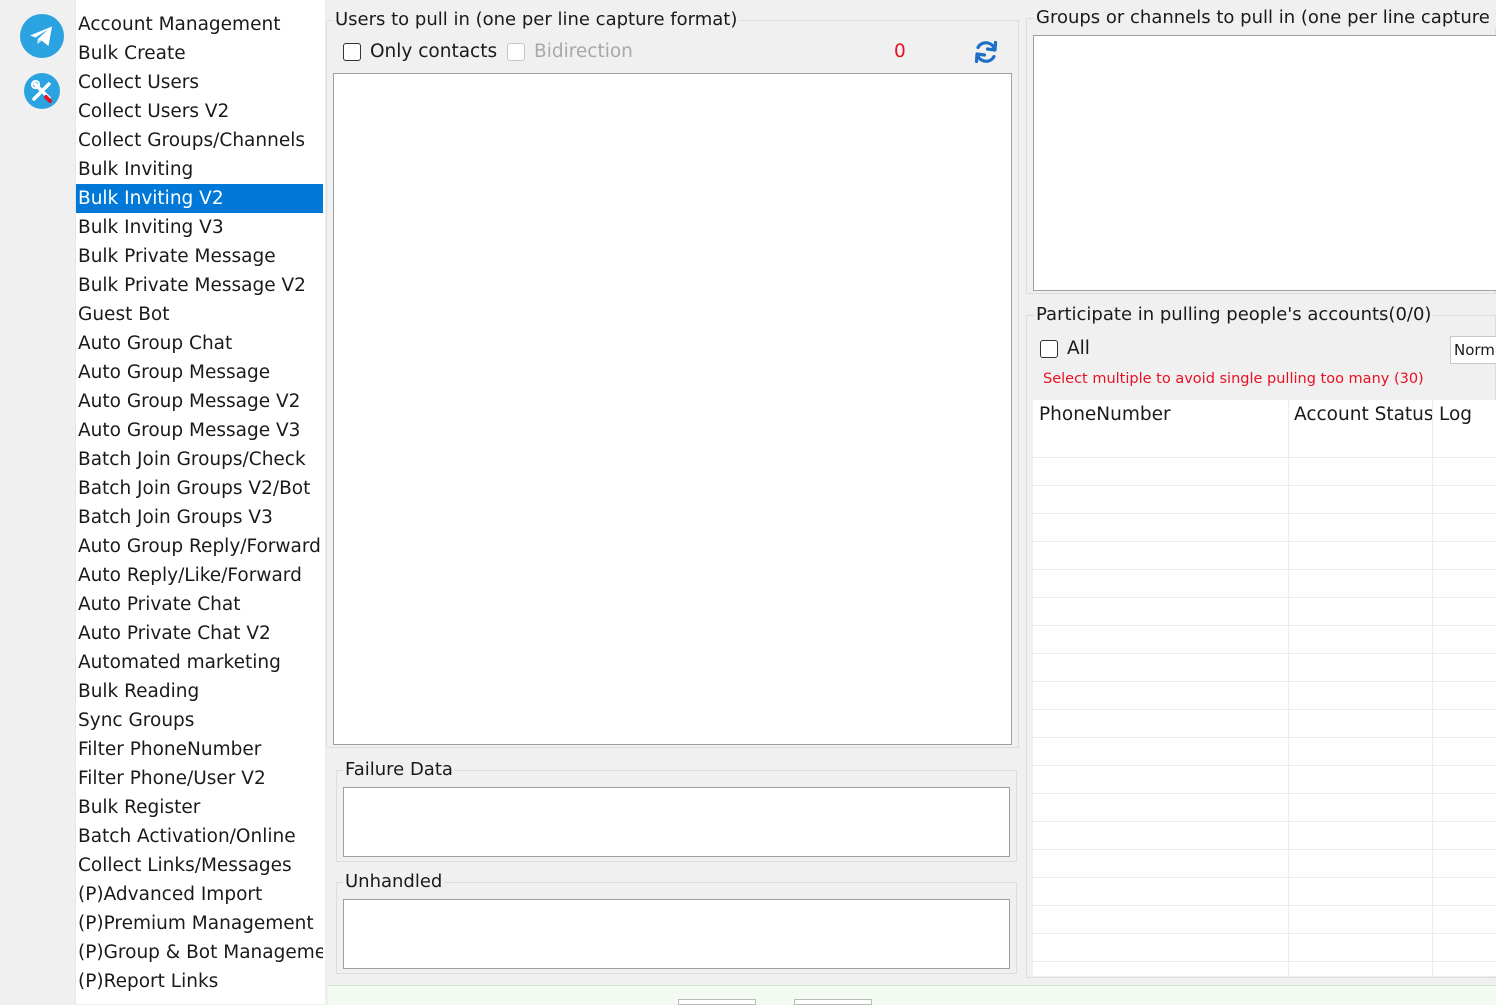  Describe the element at coordinates (199, 169) in the screenshot. I see `nav-item: Bulk Inviting` at that location.